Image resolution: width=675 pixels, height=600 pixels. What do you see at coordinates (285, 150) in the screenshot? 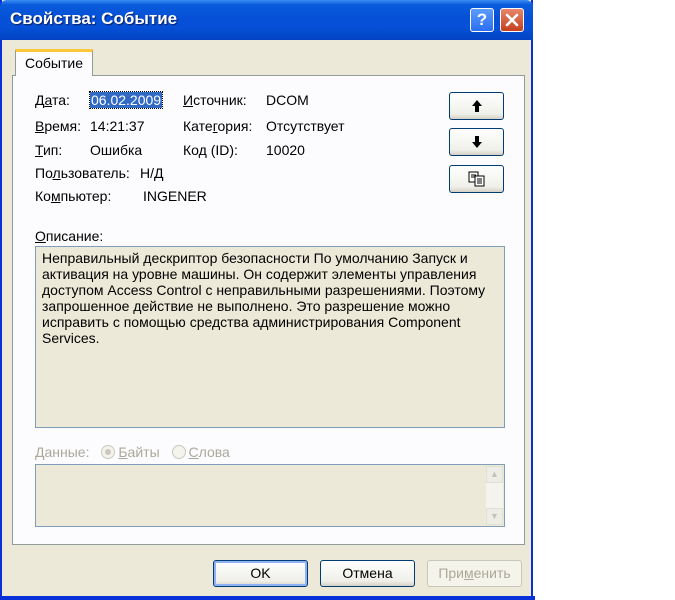
I see `code-value: 10020` at bounding box center [285, 150].